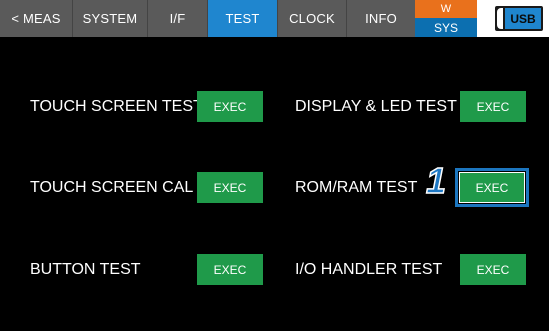 The height and width of the screenshot is (331, 549). Describe the element at coordinates (492, 187) in the screenshot. I see `exec-button-rom-ram-test: EXEC` at that location.